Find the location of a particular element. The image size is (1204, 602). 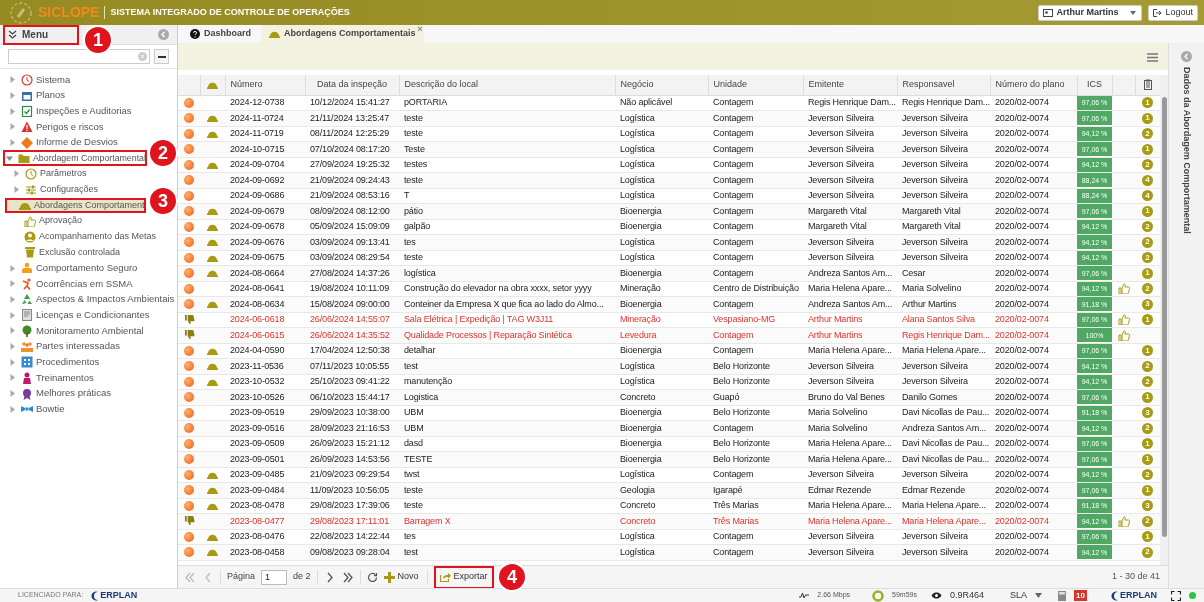

fullscreen-icon is located at coordinates (1176, 595).